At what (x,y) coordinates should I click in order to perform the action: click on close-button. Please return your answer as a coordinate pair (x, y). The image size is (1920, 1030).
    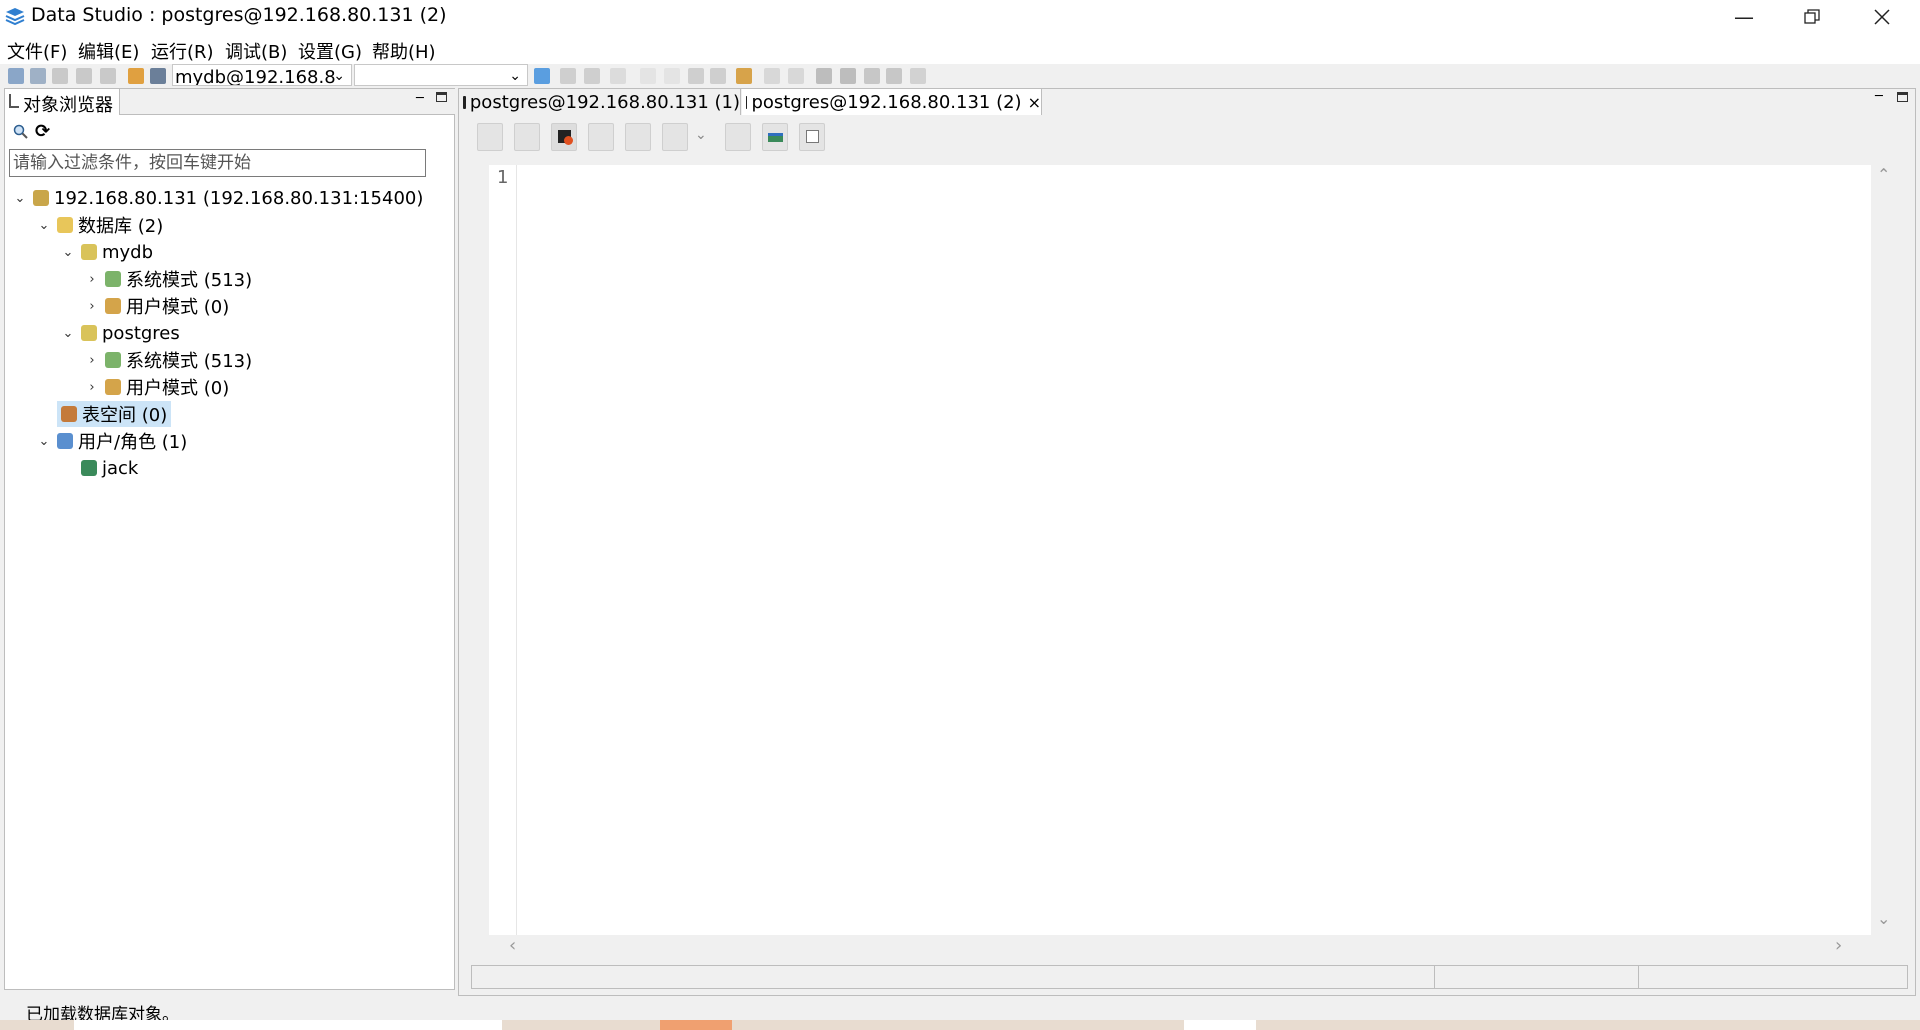
    Looking at the image, I should click on (1882, 17).